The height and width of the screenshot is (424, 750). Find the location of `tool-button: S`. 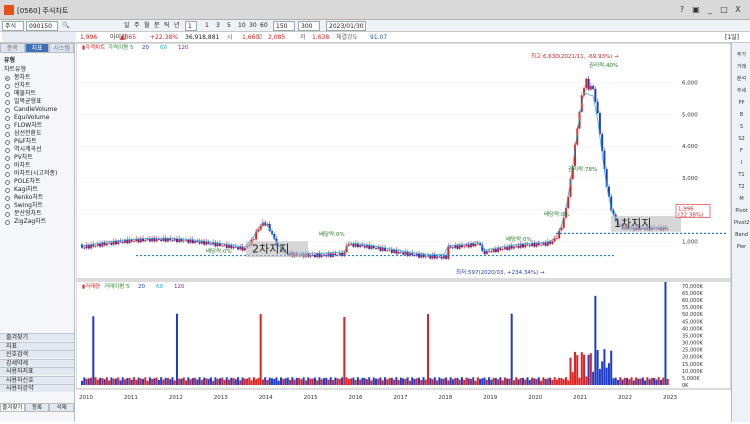

tool-button: S is located at coordinates (741, 127).